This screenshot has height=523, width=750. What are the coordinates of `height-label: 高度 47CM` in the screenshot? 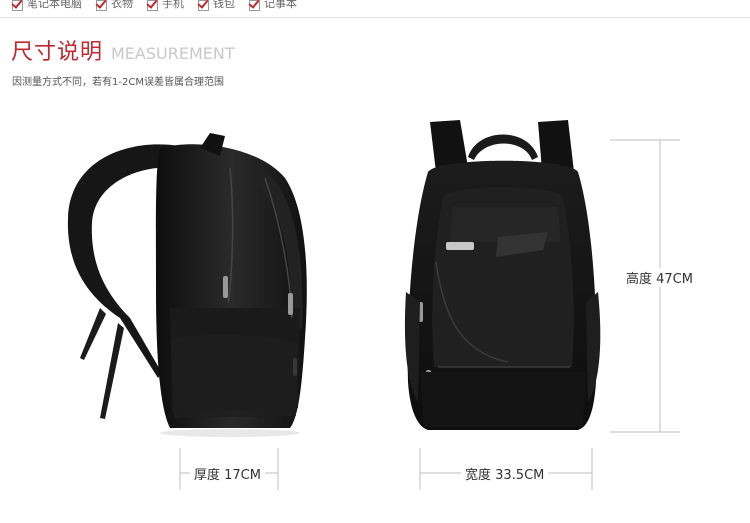 It's located at (659, 277).